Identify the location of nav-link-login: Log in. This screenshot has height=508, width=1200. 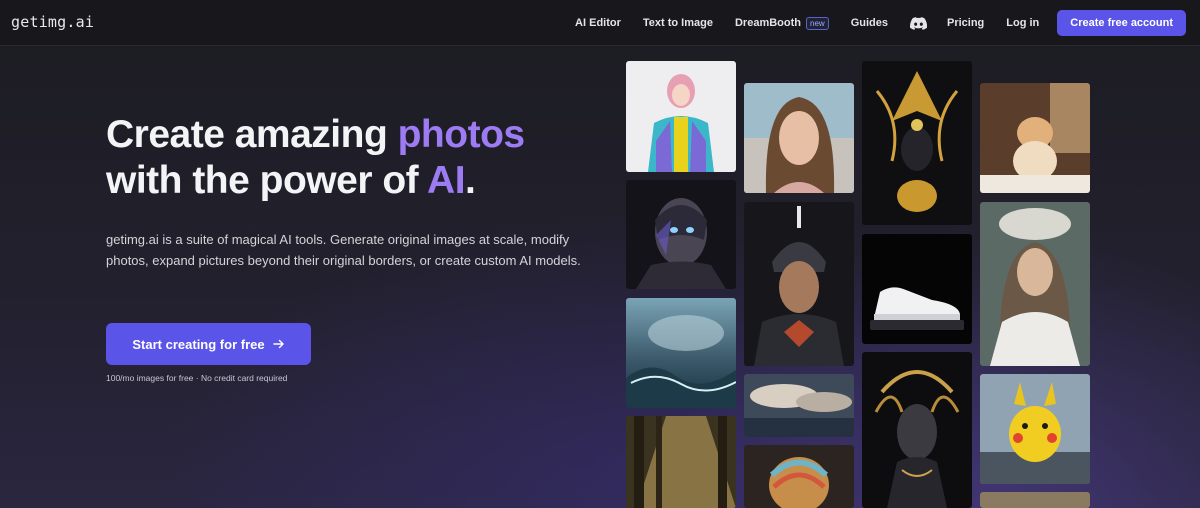
(1022, 23).